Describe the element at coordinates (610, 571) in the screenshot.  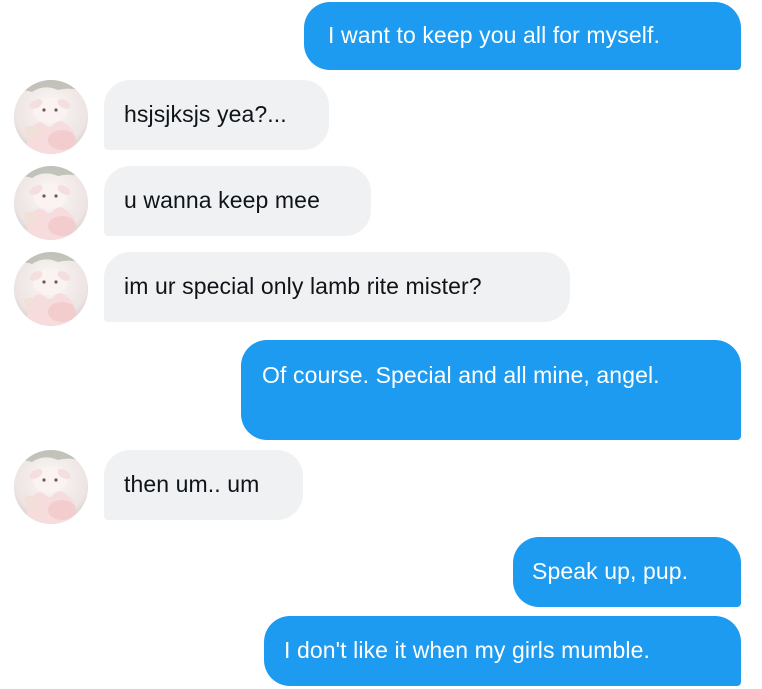
I see `message-text: Speak up, pup.` at that location.